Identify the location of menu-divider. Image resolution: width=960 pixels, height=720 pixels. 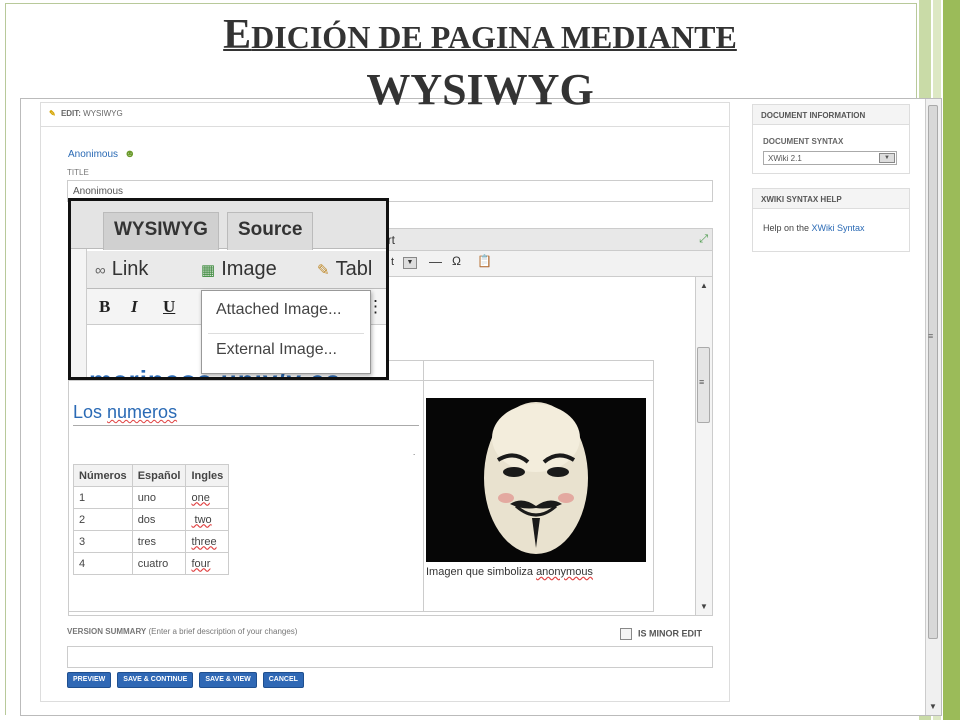
(286, 333).